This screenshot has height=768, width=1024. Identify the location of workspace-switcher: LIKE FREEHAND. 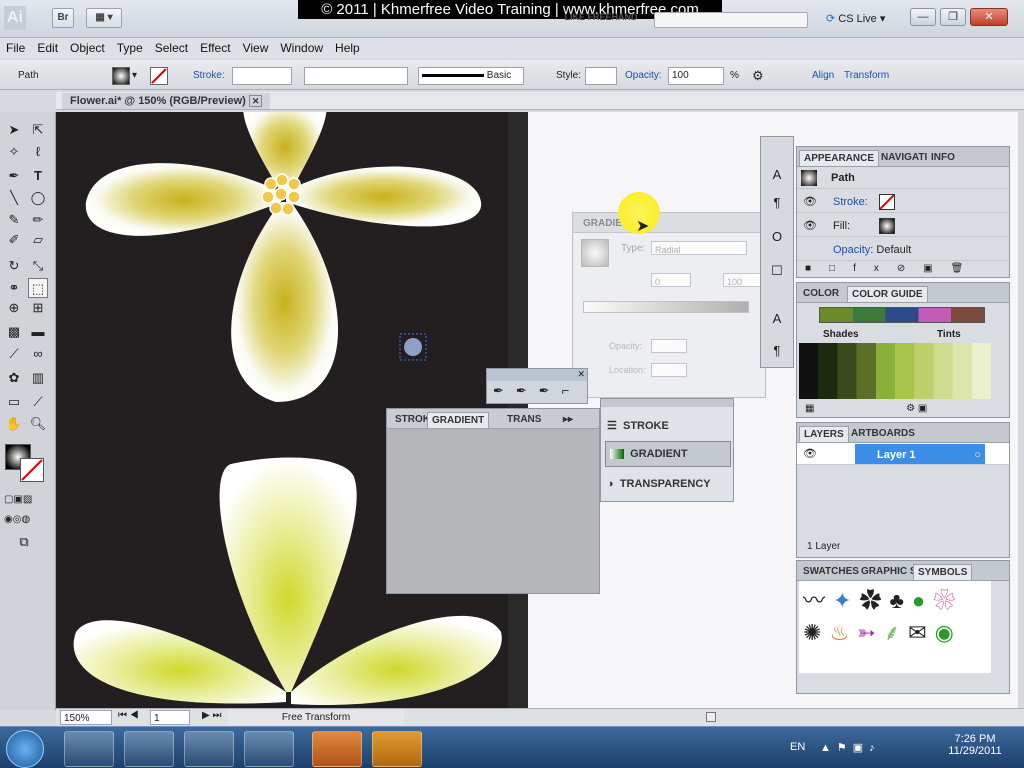
(601, 20).